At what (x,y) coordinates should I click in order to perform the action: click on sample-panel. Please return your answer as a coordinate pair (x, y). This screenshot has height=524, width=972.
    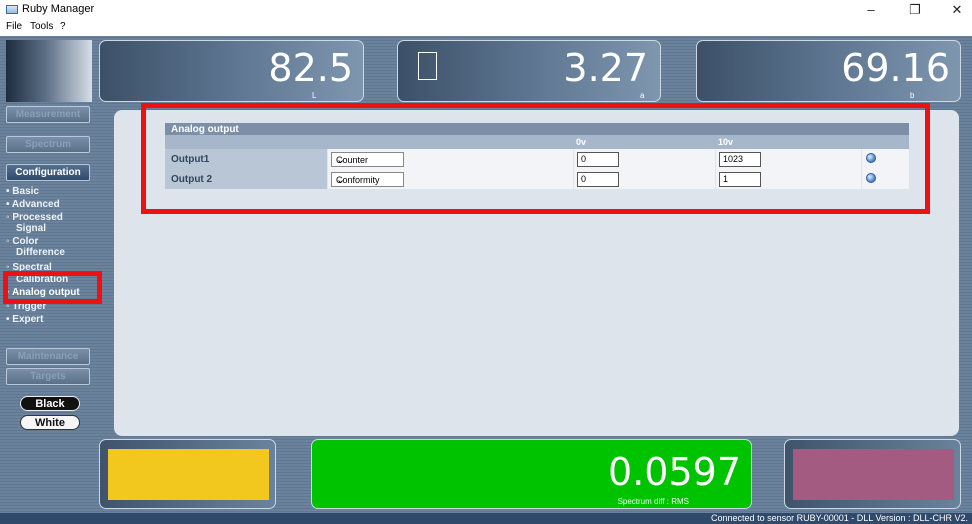
    Looking at the image, I should click on (872, 474).